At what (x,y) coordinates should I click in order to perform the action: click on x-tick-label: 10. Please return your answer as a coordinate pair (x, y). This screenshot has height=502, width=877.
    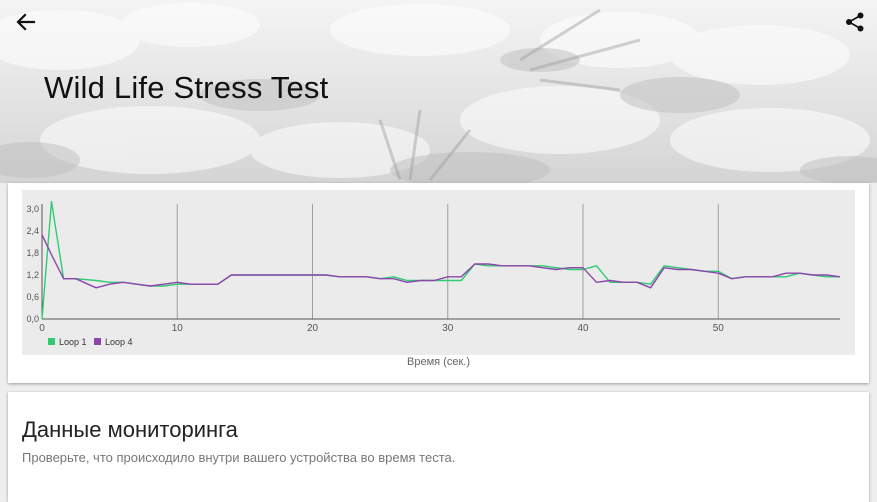
    Looking at the image, I should click on (178, 328).